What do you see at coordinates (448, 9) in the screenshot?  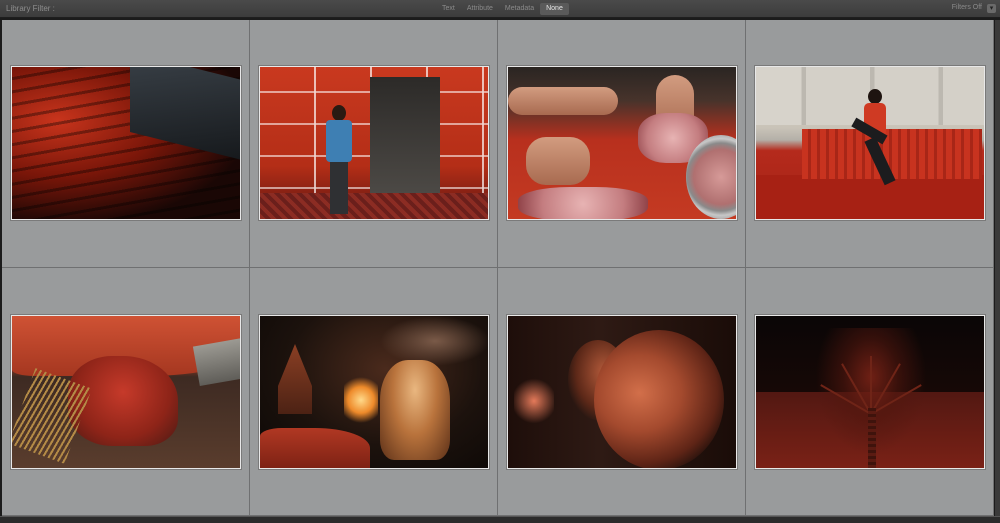 I see `tab-text: Text` at bounding box center [448, 9].